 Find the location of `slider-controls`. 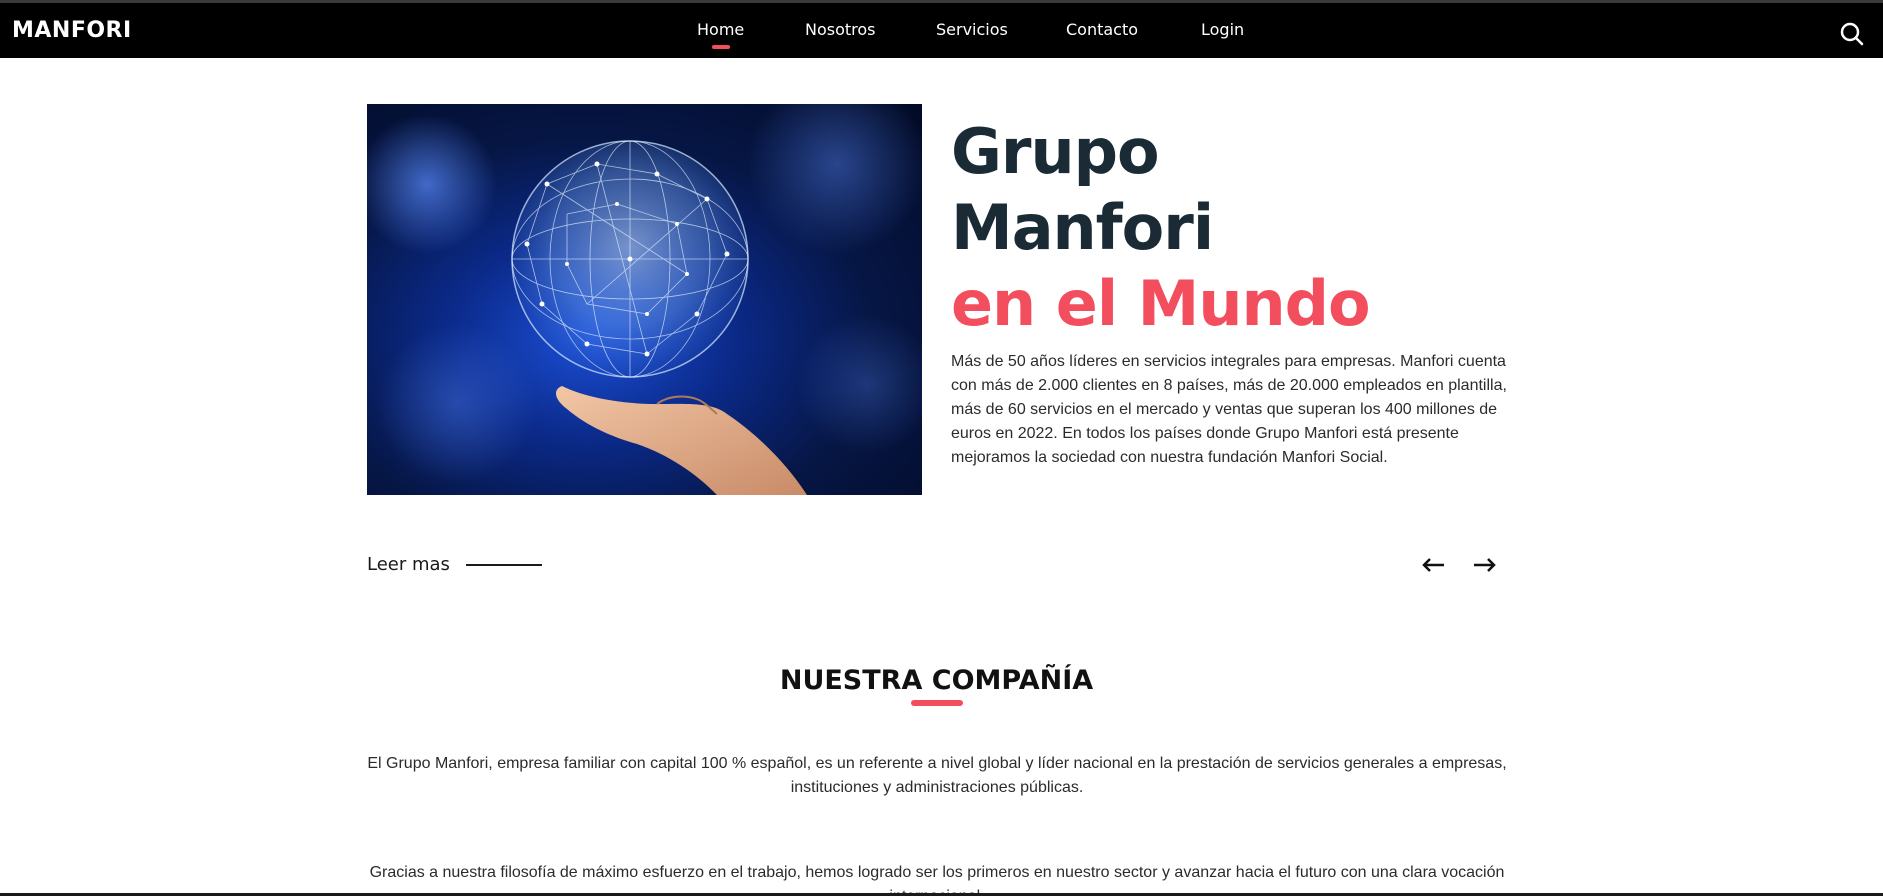

slider-controls is located at coordinates (1459, 565).